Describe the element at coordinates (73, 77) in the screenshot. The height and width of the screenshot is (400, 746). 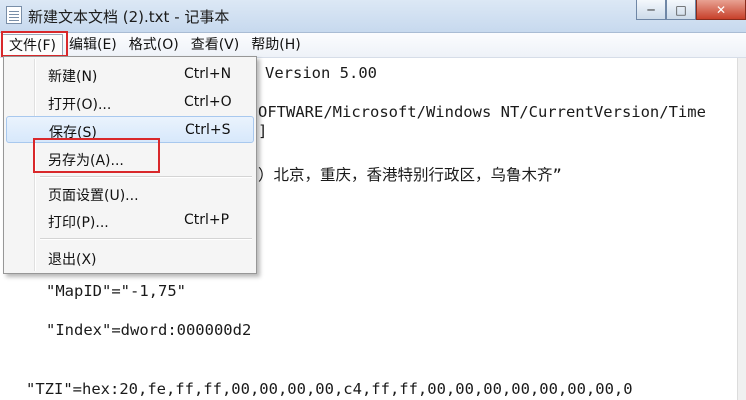
I see `menu-item-label: 新建(N)` at that location.